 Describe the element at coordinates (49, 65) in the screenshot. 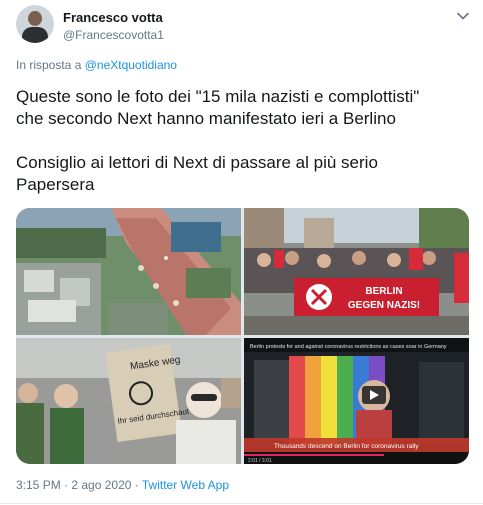

I see `reply-prefix: In risposta a` at that location.